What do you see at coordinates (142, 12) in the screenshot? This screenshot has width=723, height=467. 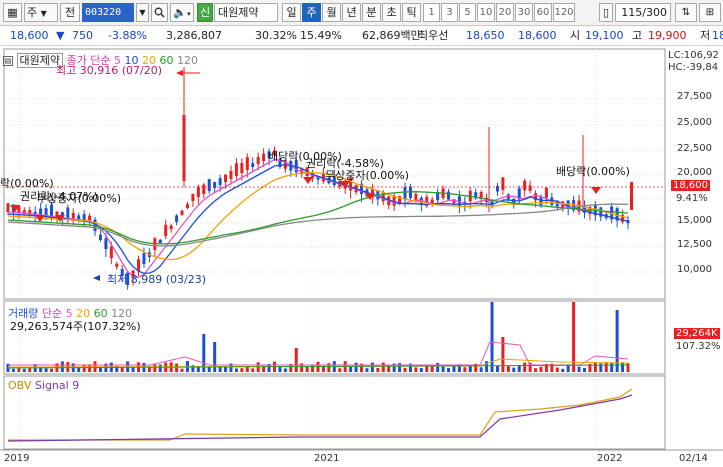 I see `stock-dropdown-button: ▼` at bounding box center [142, 12].